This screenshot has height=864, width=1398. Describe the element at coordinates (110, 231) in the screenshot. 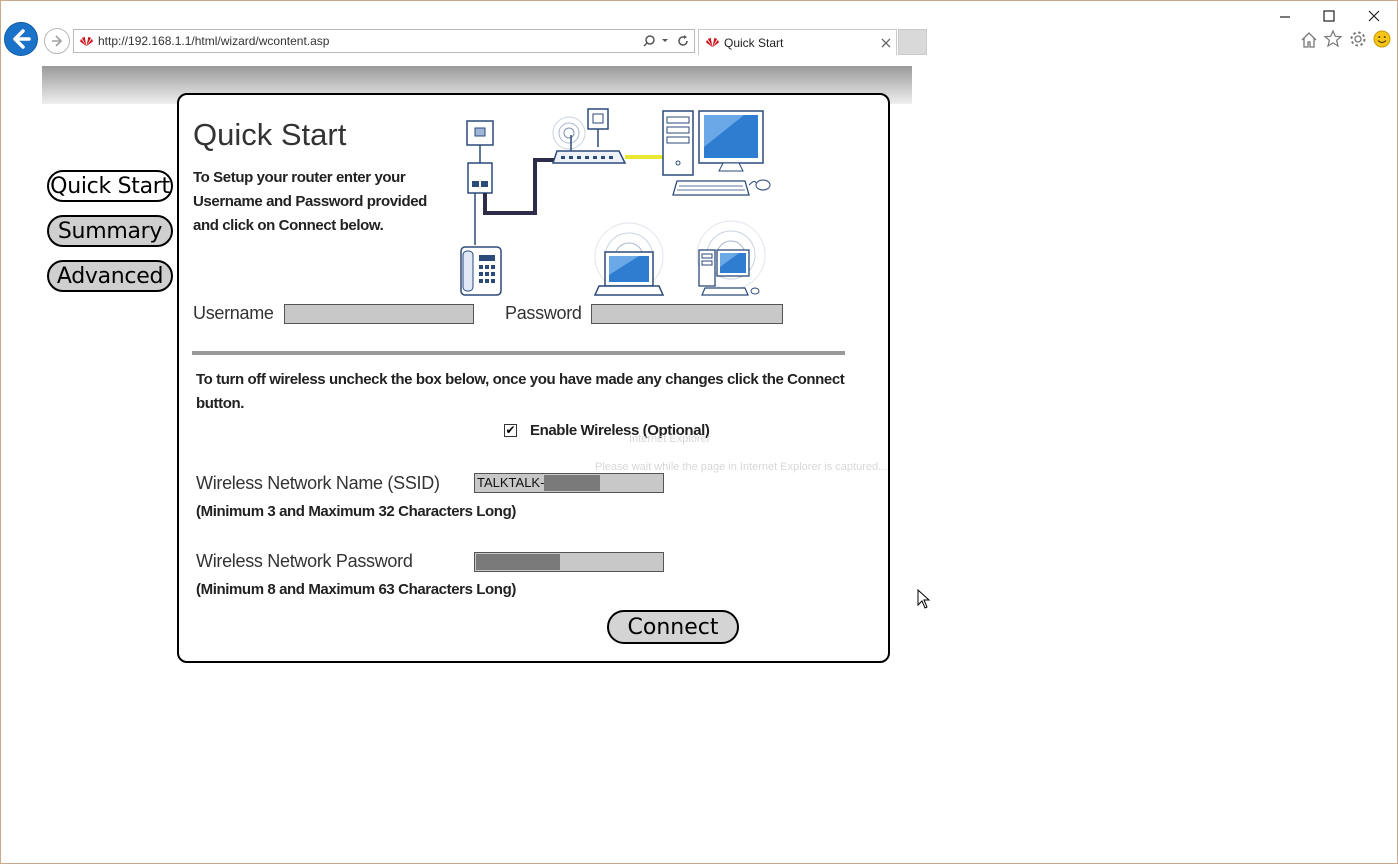

I see `sidebar-item-summary: Summary` at that location.